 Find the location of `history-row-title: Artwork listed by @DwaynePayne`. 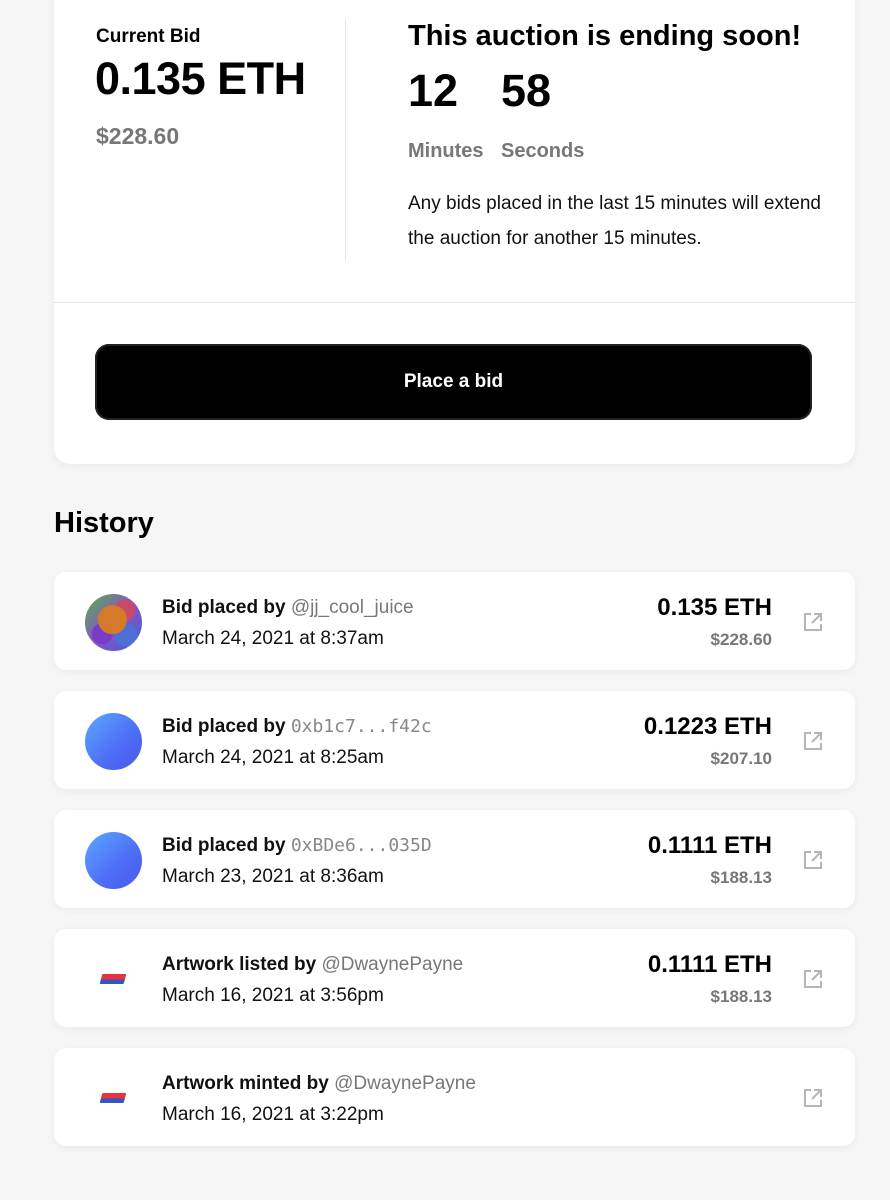

history-row-title: Artwork listed by @DwaynePayne is located at coordinates (312, 965).